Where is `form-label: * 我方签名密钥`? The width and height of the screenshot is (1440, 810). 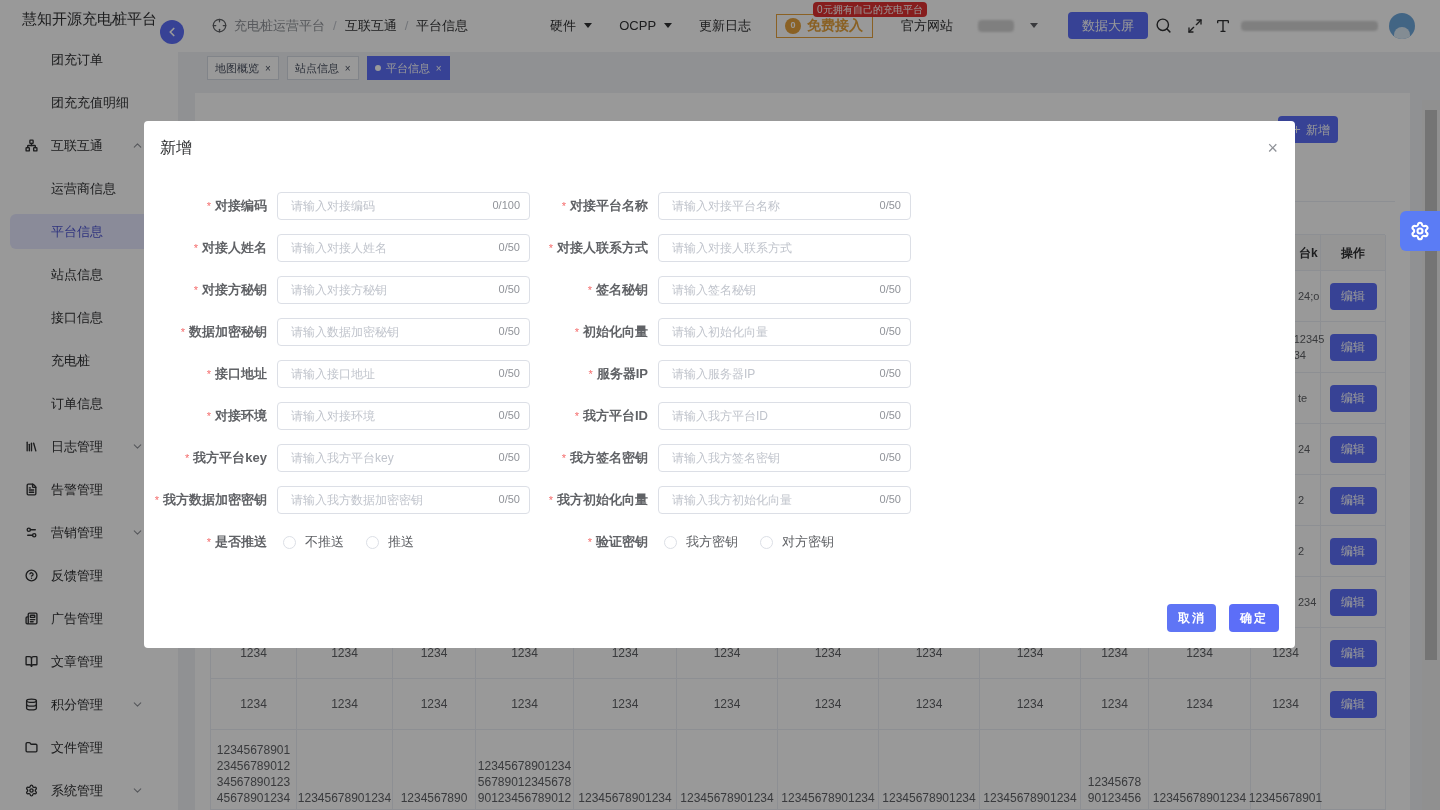
form-label: * 我方签名密钥 is located at coordinates (604, 458).